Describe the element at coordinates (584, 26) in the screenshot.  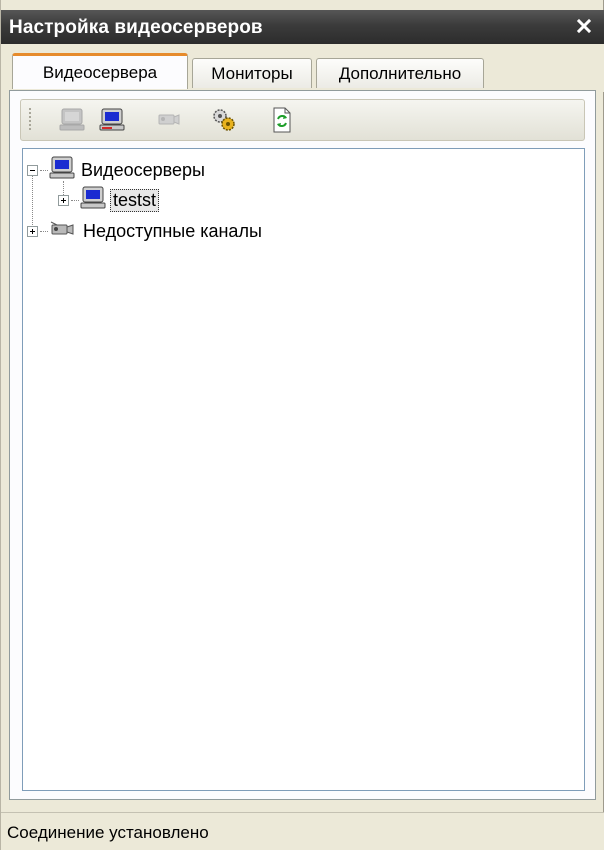
I see `close-icon` at that location.